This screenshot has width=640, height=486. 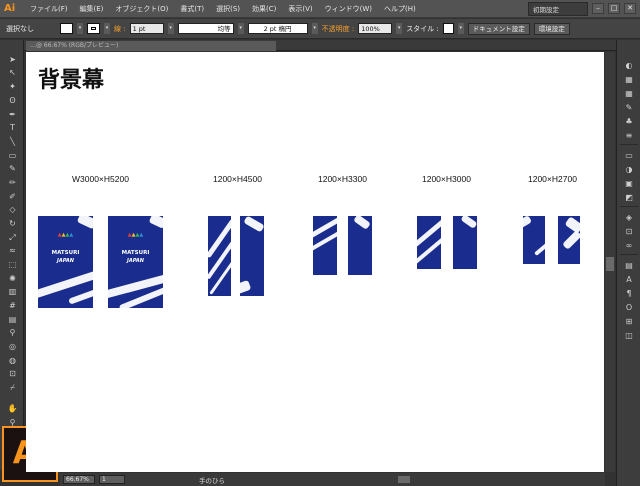 What do you see at coordinates (448, 28) in the screenshot?
I see `style-swatch` at bounding box center [448, 28].